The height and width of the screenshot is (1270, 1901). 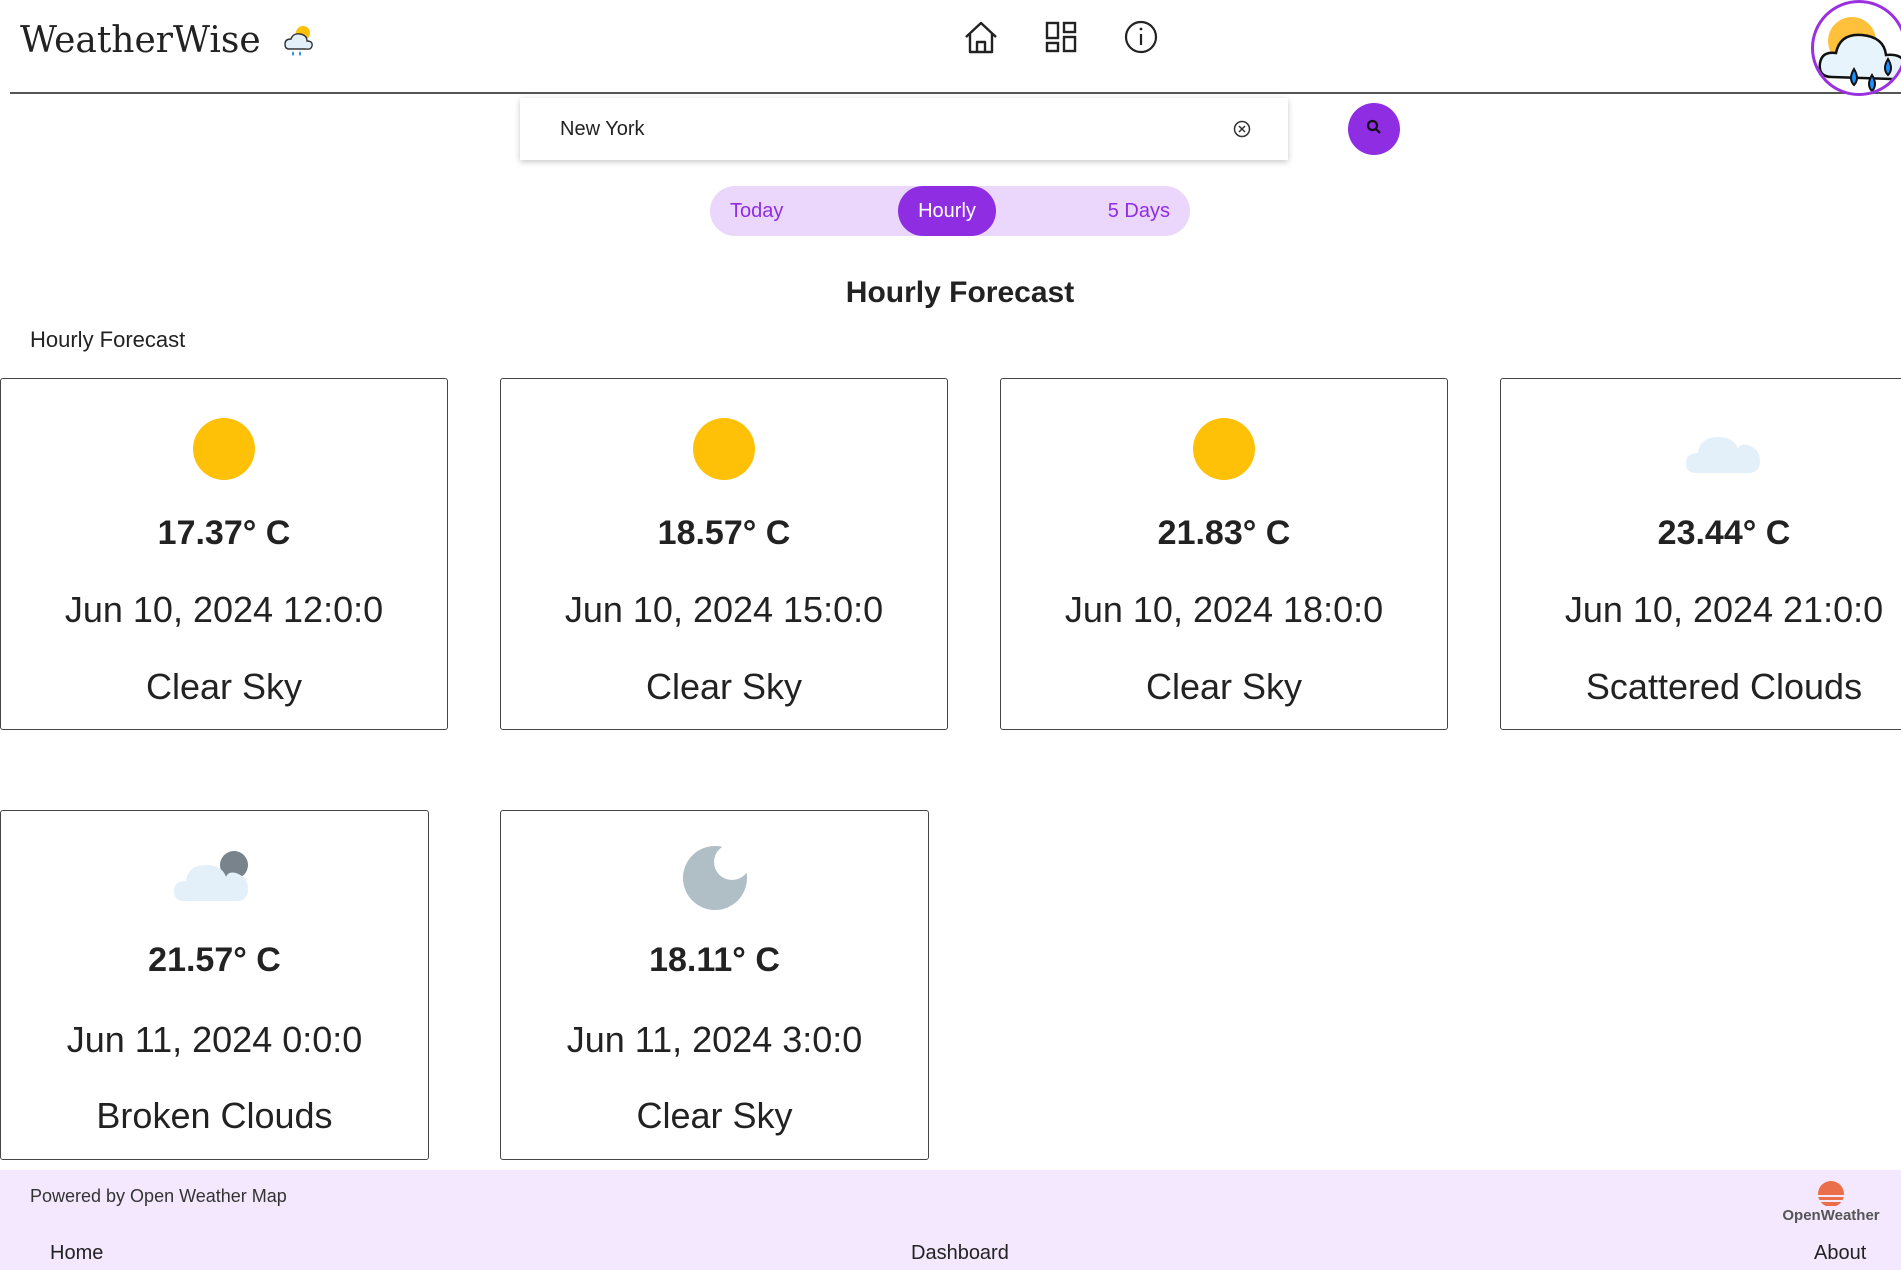 I want to click on powered-by-text: Powered by Open Weather Map, so click(x=158, y=1196).